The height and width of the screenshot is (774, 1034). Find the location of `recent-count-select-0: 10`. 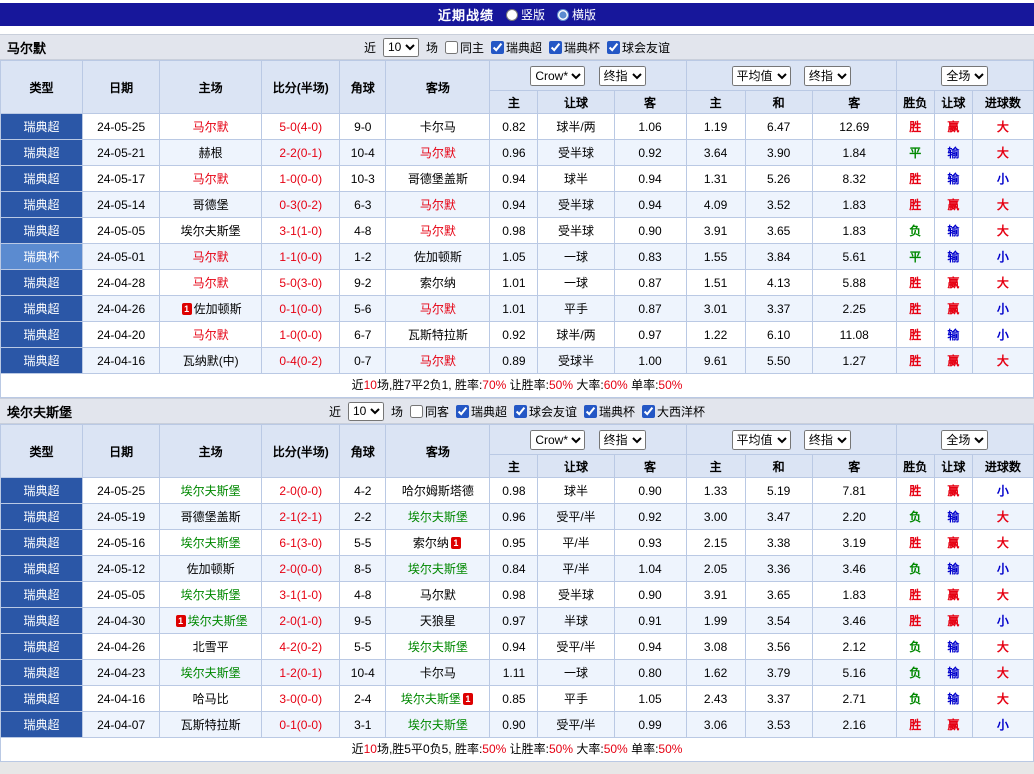

recent-count-select-0: 10 is located at coordinates (400, 47).